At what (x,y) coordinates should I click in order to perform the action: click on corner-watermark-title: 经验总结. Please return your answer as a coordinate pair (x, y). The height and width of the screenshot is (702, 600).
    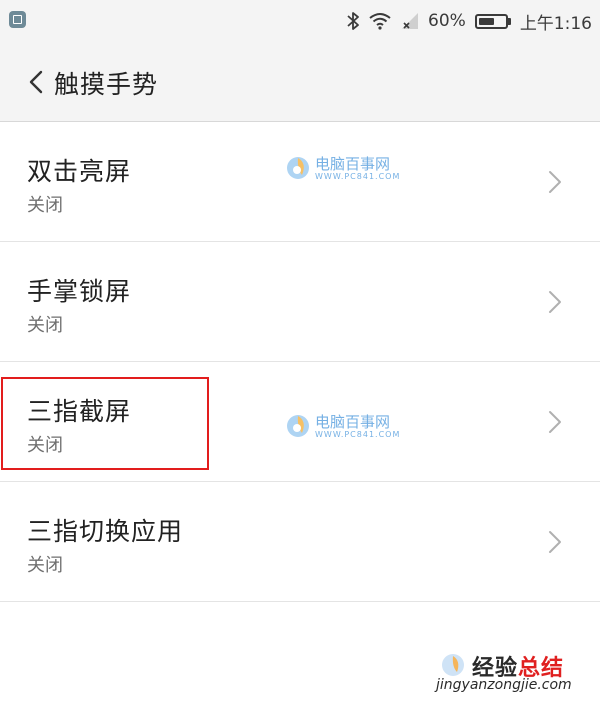
    Looking at the image, I should click on (518, 666).